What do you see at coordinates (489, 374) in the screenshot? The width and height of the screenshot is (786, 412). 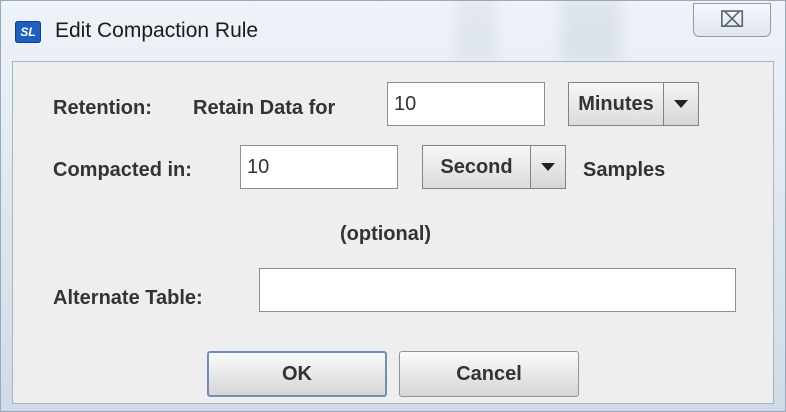 I see `cancel-button: Cancel` at bounding box center [489, 374].